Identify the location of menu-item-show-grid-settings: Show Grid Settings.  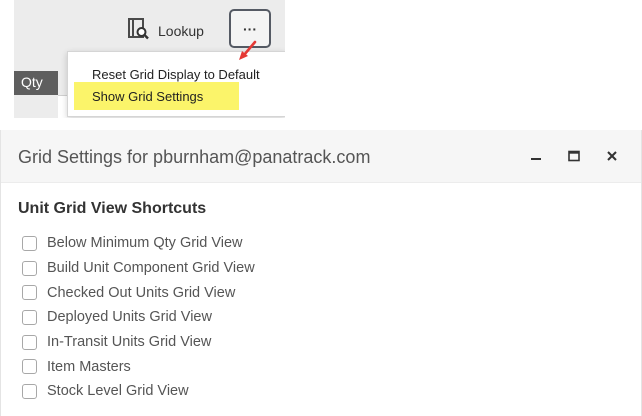
(156, 96).